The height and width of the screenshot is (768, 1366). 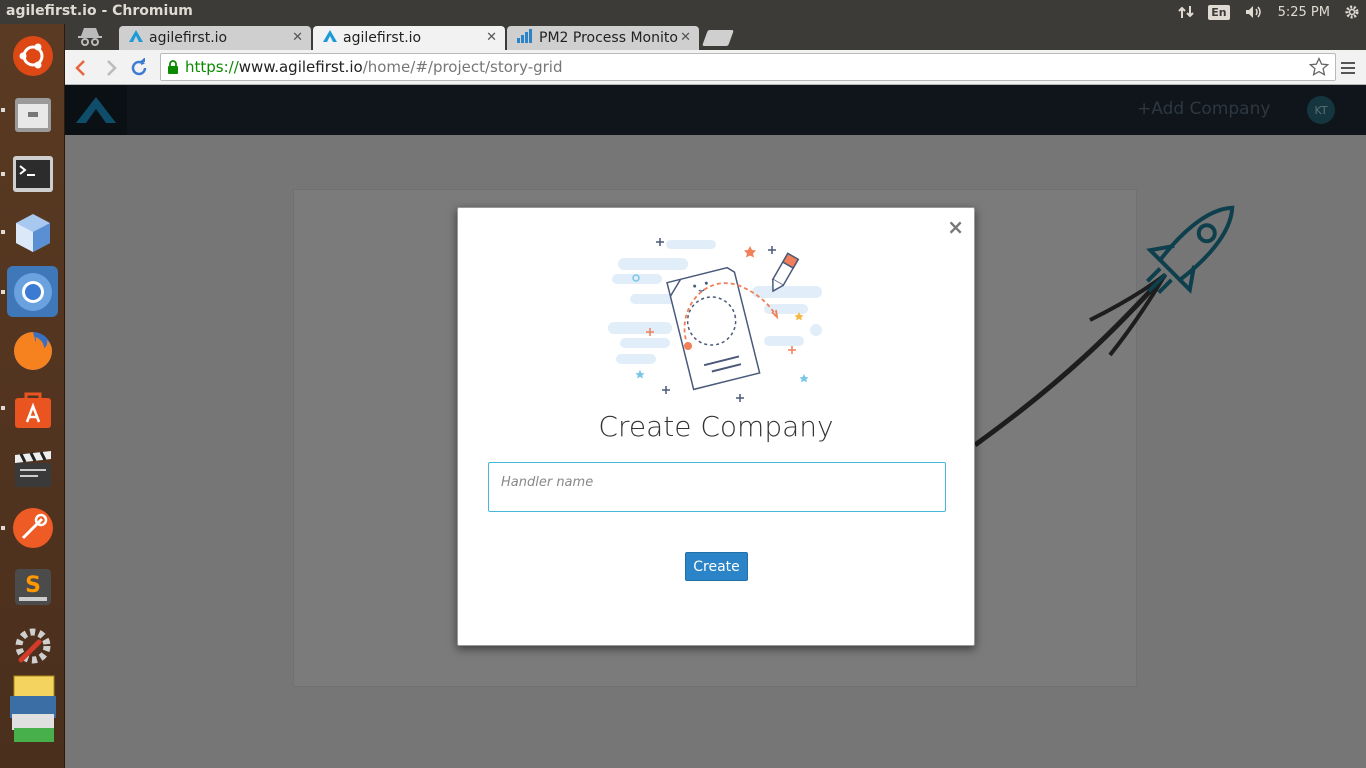 What do you see at coordinates (717, 487) in the screenshot?
I see `handler-name-input` at bounding box center [717, 487].